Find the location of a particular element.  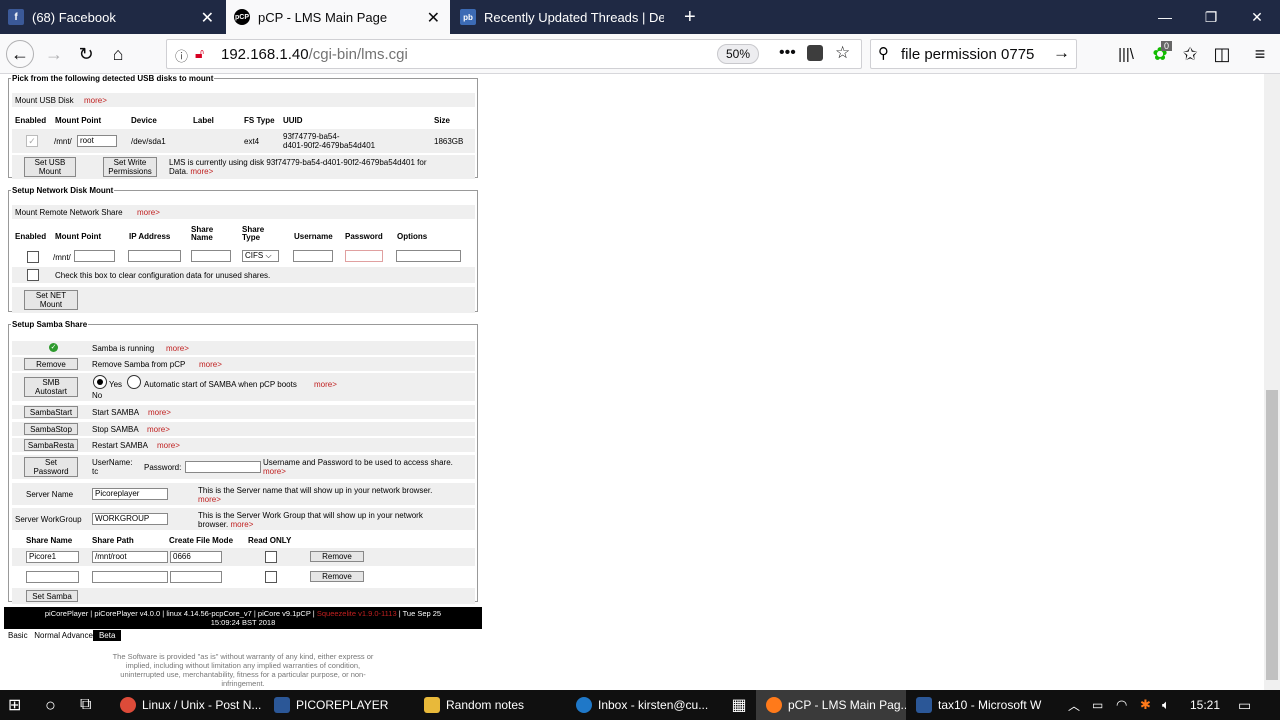

close-window-icon: ✕ is located at coordinates (1257, 17).